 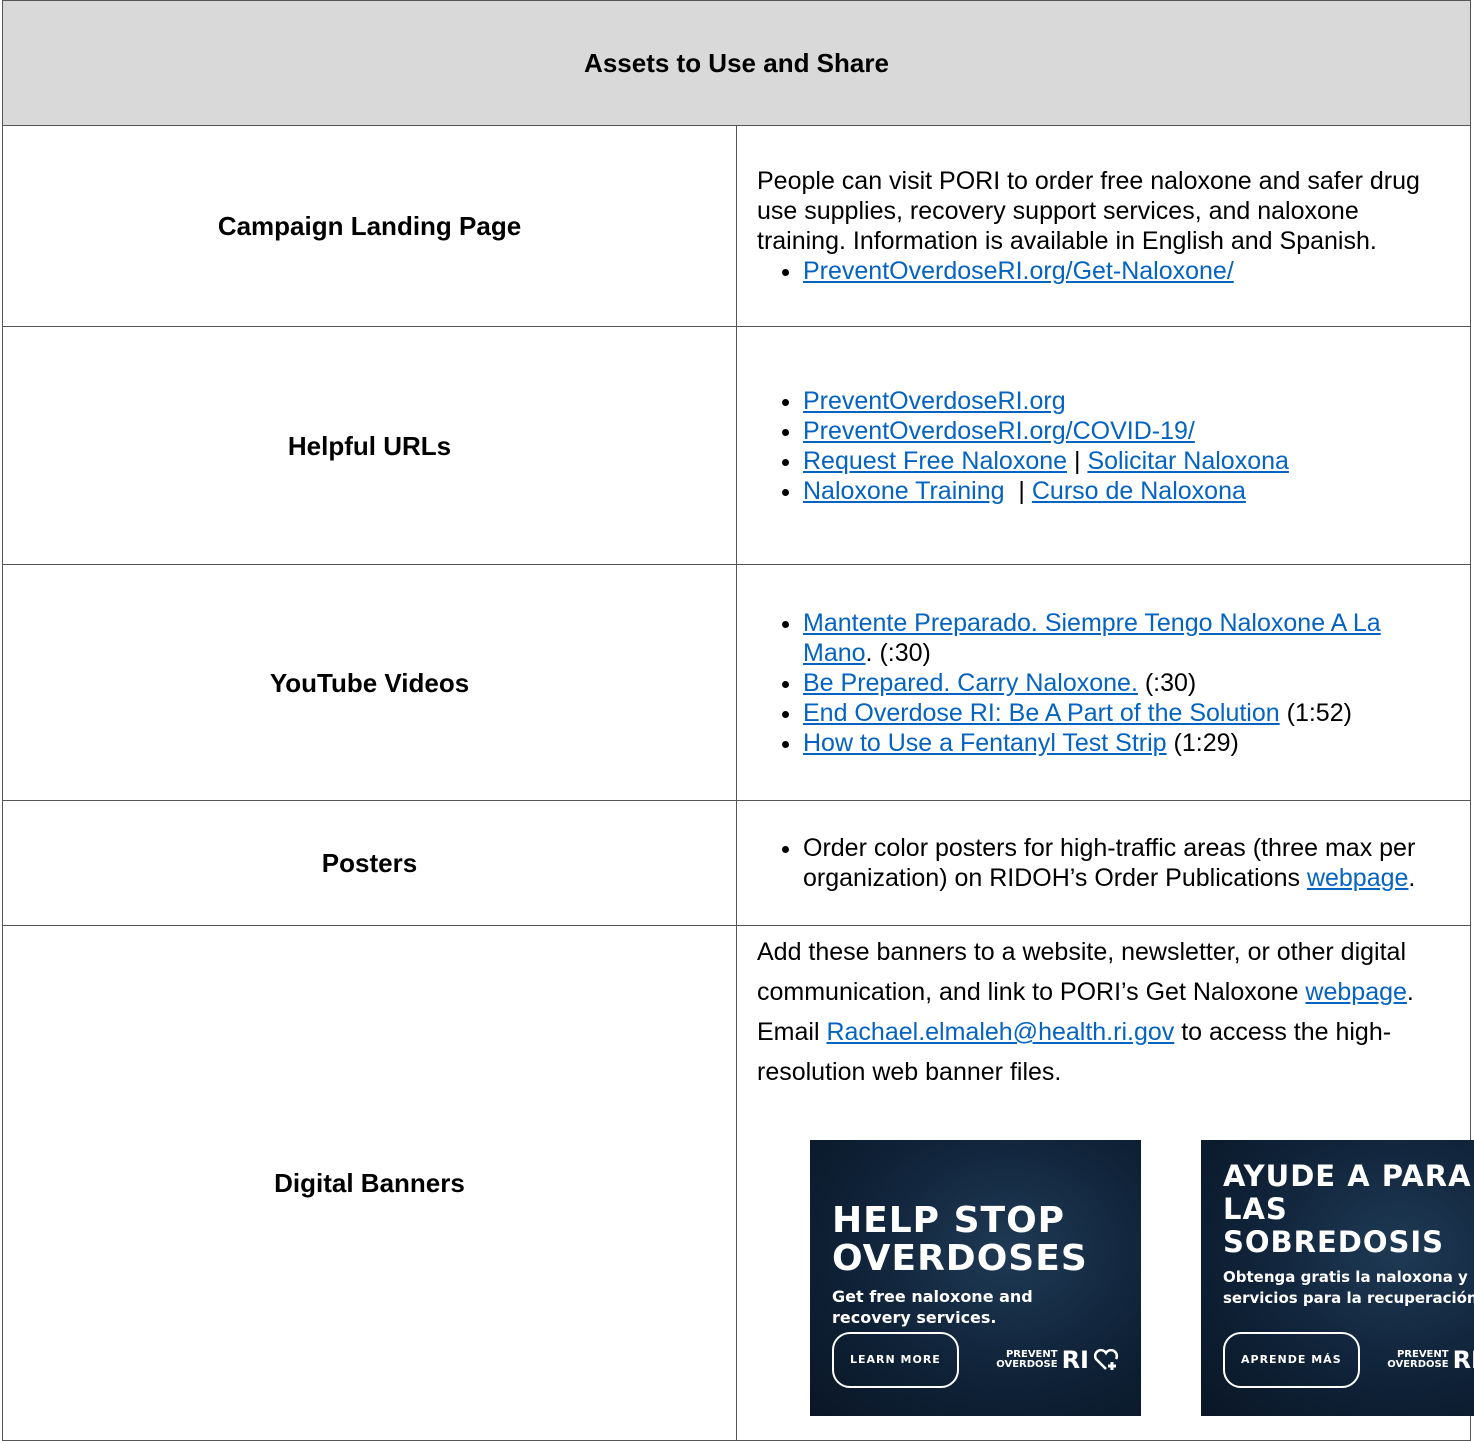 What do you see at coordinates (369, 226) in the screenshot?
I see `row-label-landing-page: Campaign Landing Page` at bounding box center [369, 226].